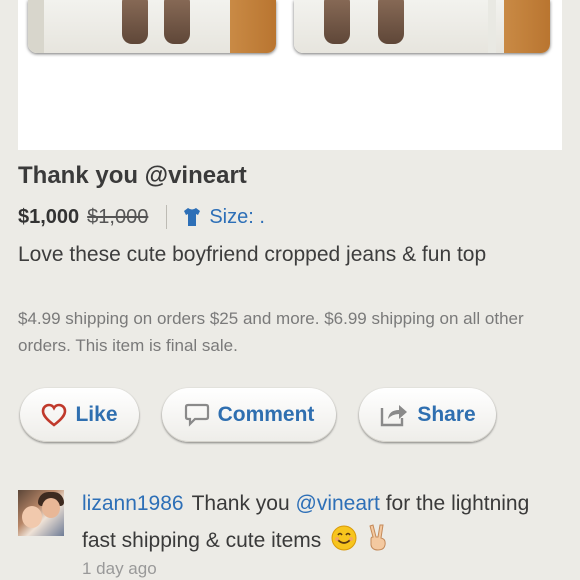 The height and width of the screenshot is (580, 580). What do you see at coordinates (118, 216) in the screenshot?
I see `original-price: $1,000` at bounding box center [118, 216].